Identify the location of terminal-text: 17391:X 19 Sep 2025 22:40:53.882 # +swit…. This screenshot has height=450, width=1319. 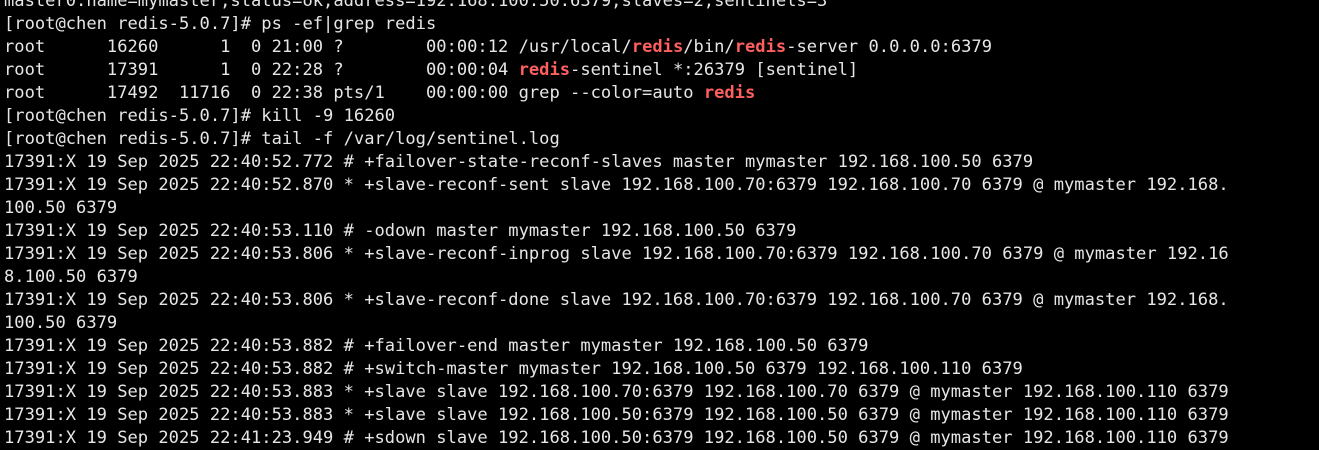
(513, 369).